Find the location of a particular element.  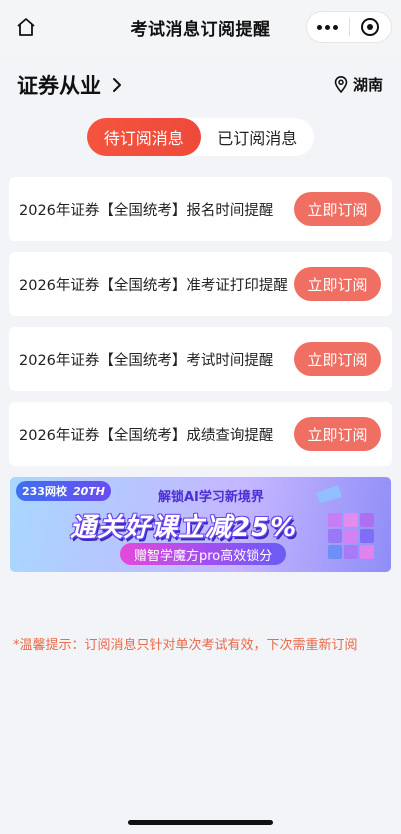

target-icon is located at coordinates (370, 27).